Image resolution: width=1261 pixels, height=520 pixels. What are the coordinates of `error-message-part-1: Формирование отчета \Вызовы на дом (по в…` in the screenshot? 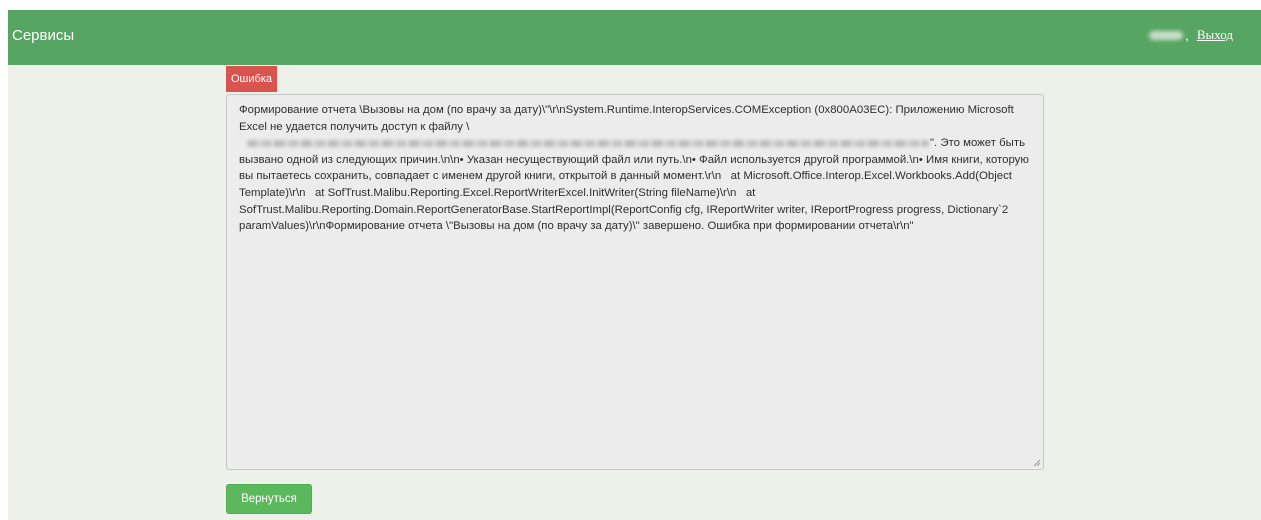 It's located at (628, 118).